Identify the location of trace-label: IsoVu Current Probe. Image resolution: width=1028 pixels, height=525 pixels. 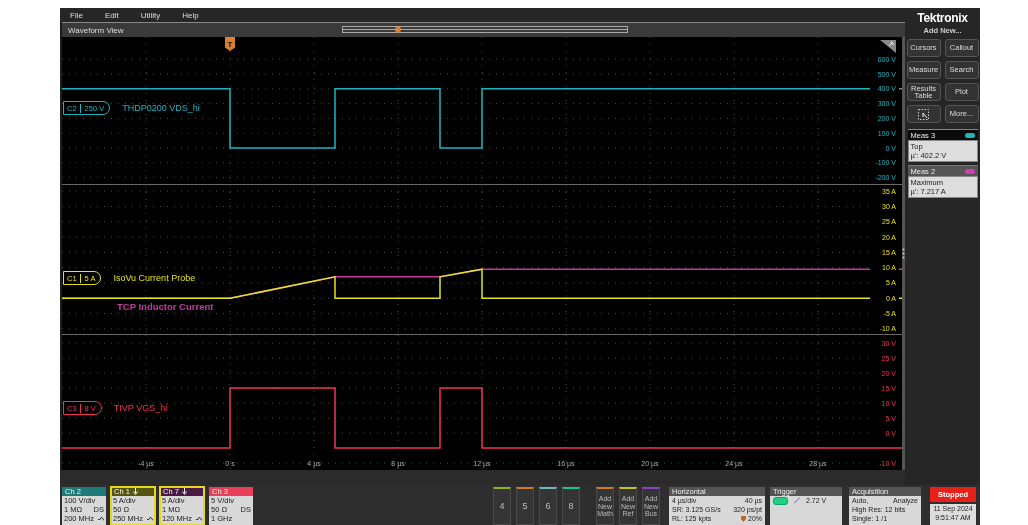
(154, 278).